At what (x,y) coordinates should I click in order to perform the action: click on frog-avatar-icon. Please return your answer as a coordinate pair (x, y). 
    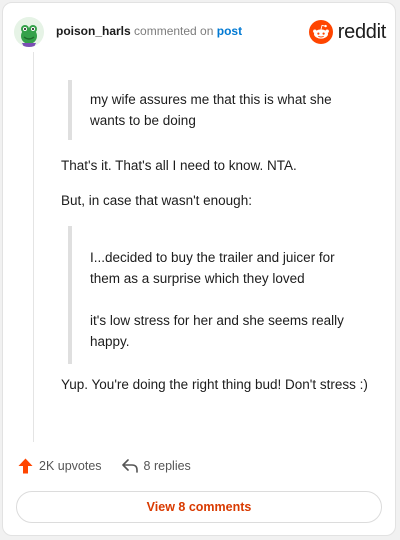
    Looking at the image, I should click on (29, 32).